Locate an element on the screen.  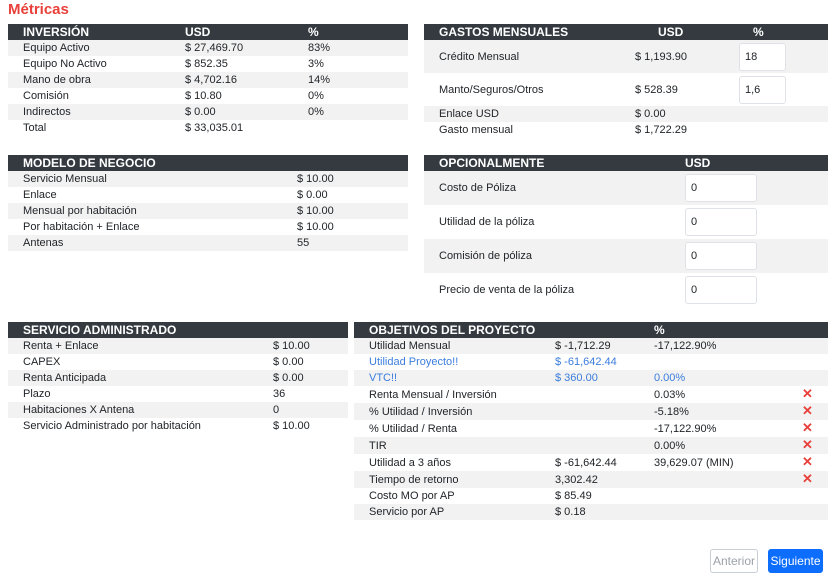
row-label: Utilidad Mensual is located at coordinates (447, 346).